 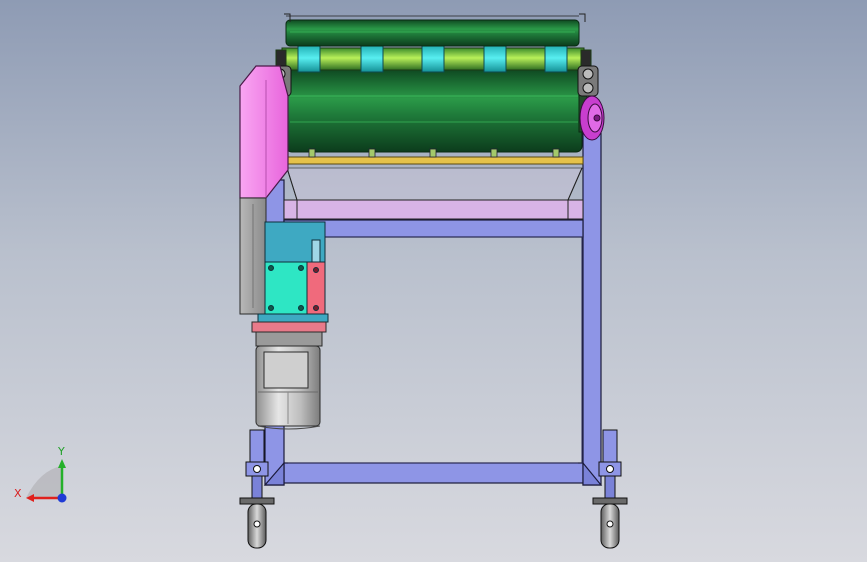 What do you see at coordinates (62, 498) in the screenshot?
I see `triad-z-axis` at bounding box center [62, 498].